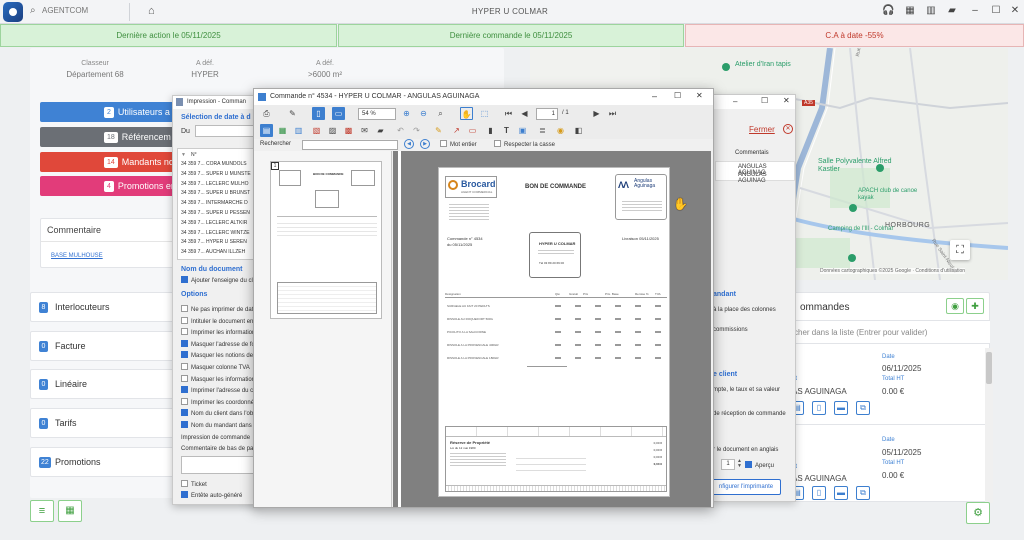 The width and height of the screenshot is (1024, 540). I want to click on sidebar-item-tarifs: 0 Tarifs, so click(104, 423).